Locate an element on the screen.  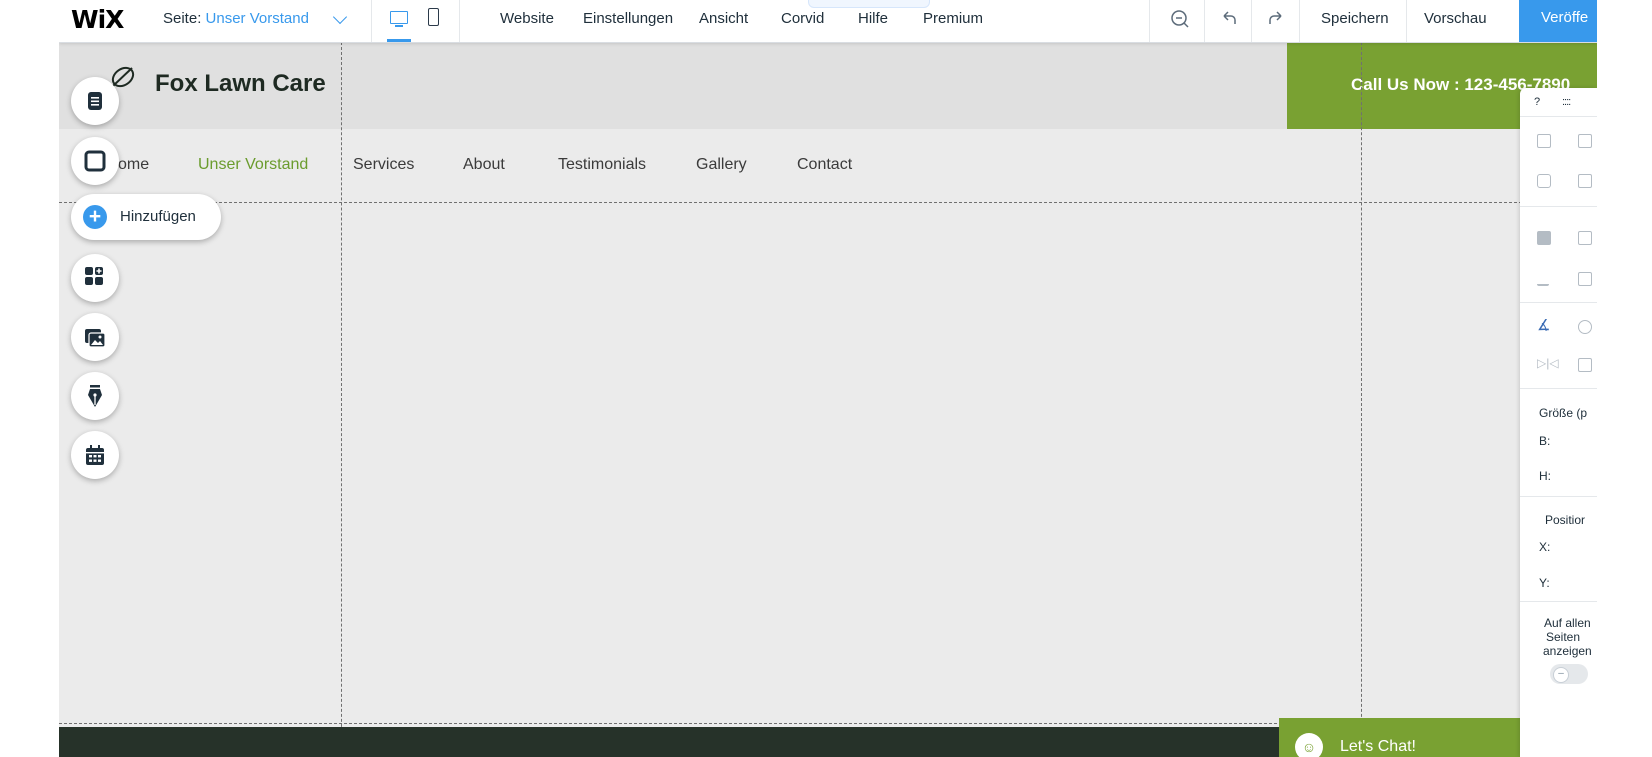
paste-icon is located at coordinates (1585, 141).